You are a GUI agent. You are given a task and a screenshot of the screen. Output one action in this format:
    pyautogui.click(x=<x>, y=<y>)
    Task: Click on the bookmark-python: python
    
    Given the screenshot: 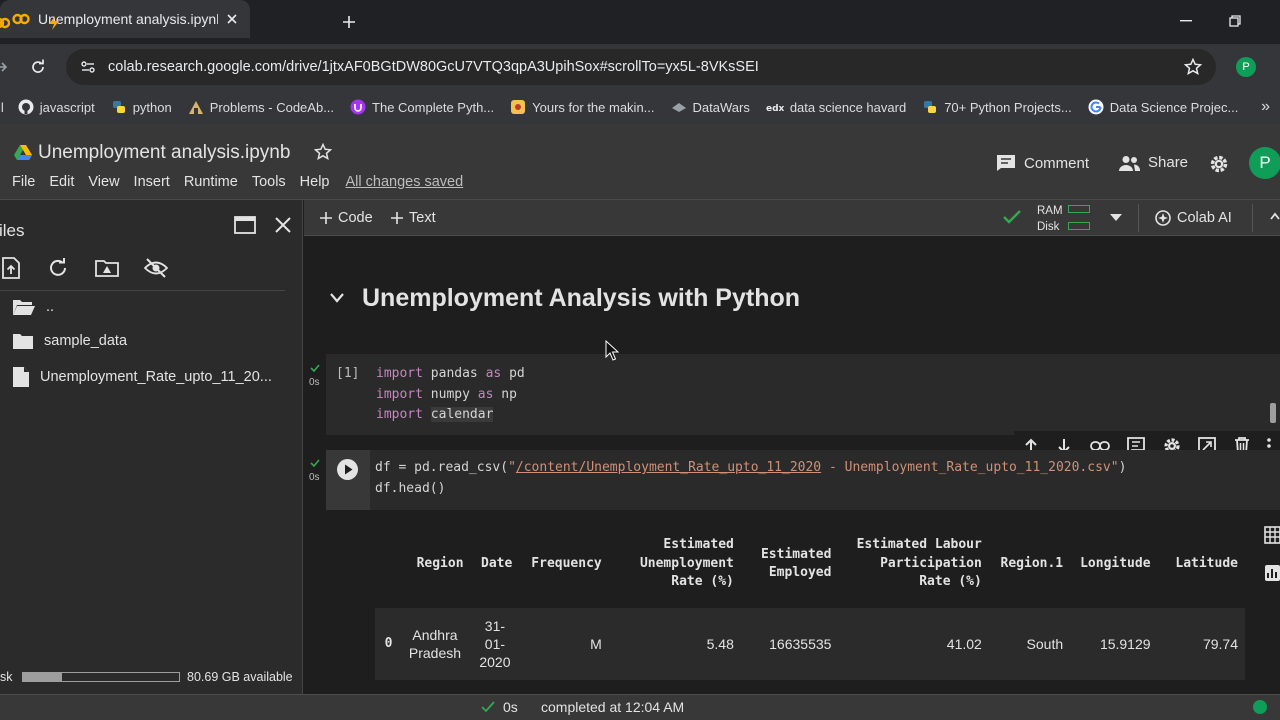 What is the action you would take?
    pyautogui.click(x=141, y=107)
    